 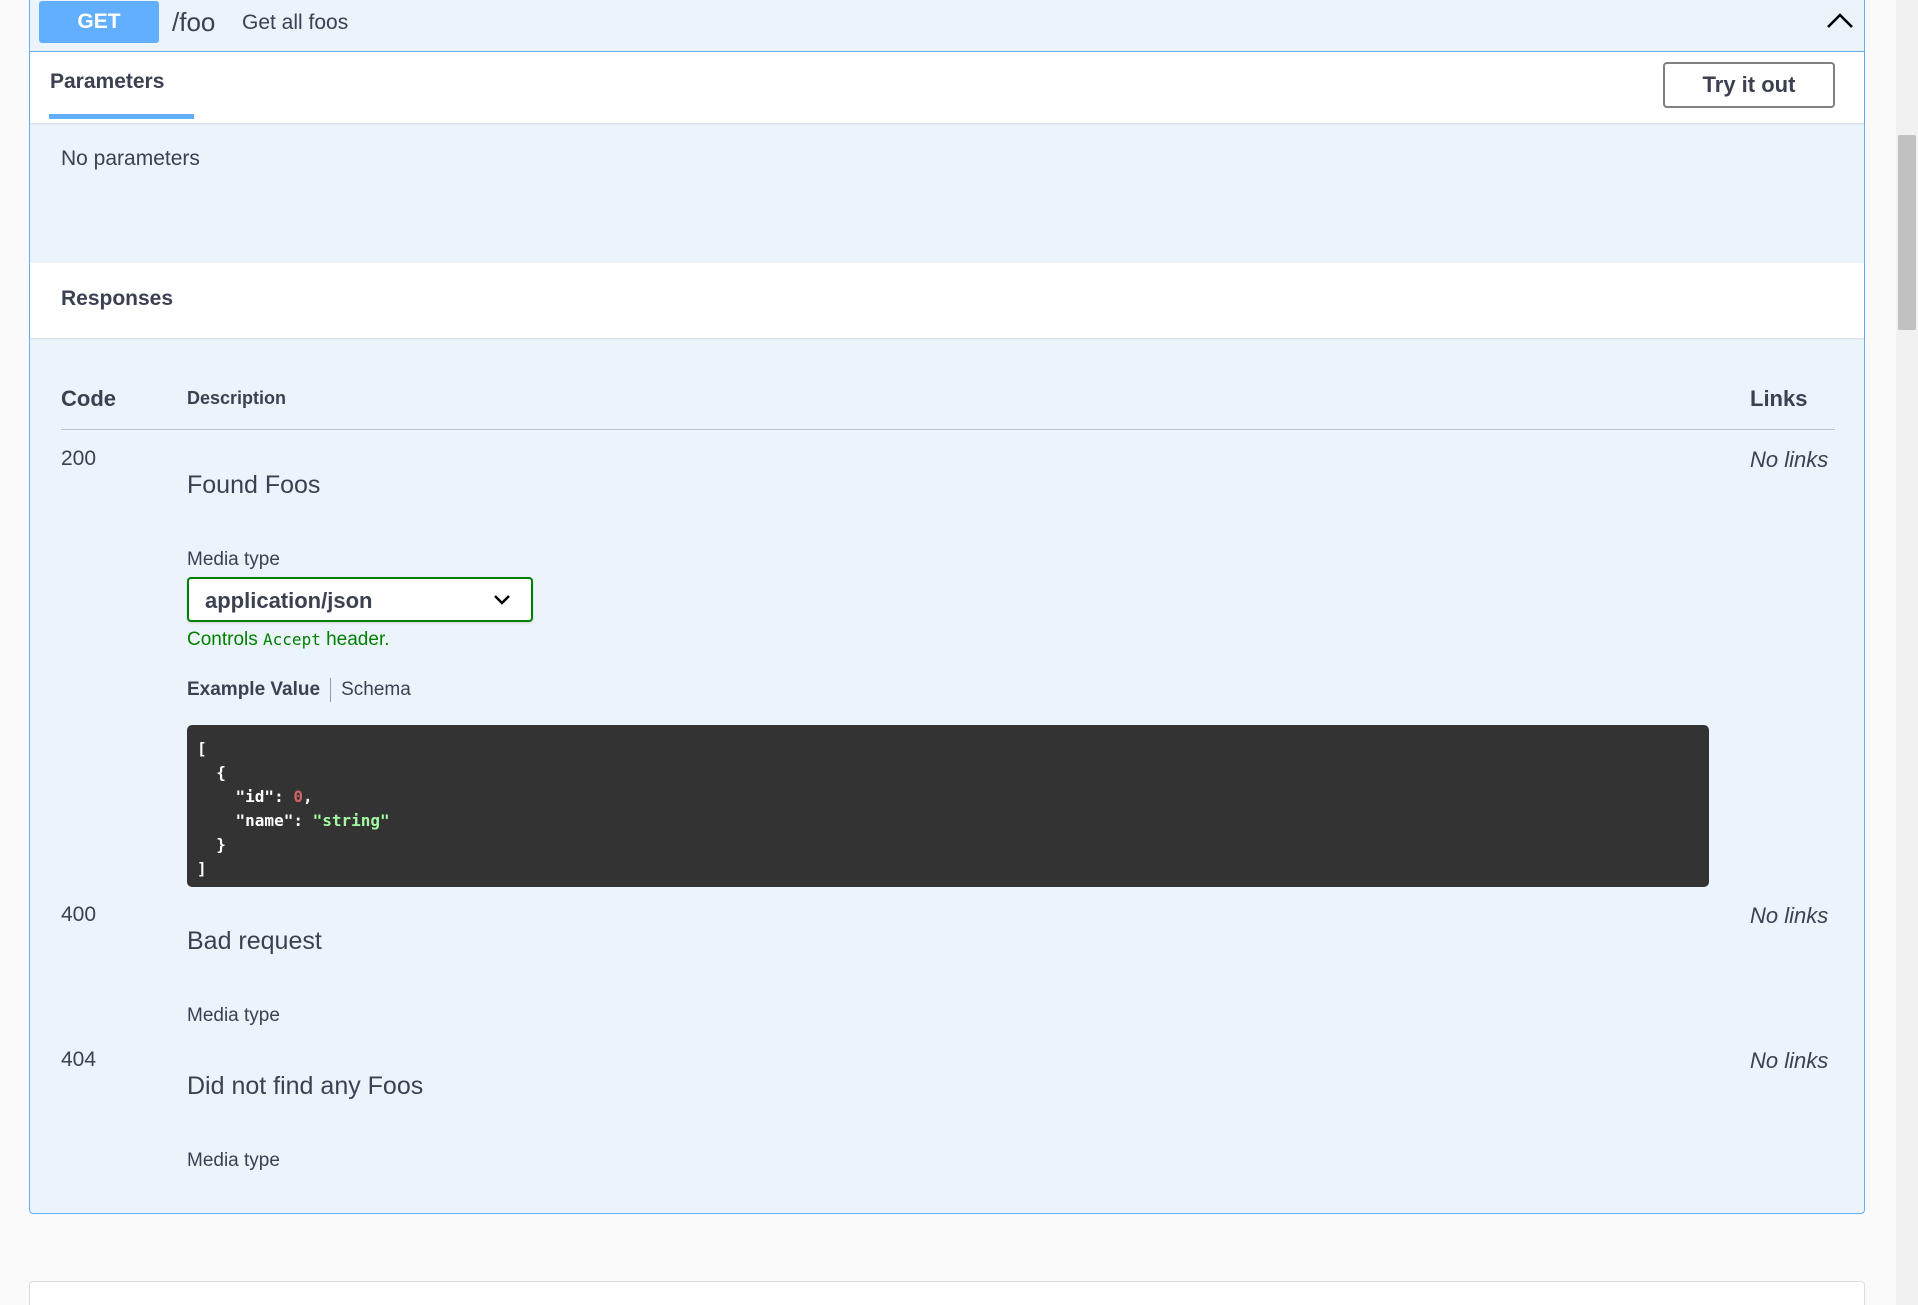 What do you see at coordinates (107, 82) in the screenshot?
I see `tab-parameters: Parameters` at bounding box center [107, 82].